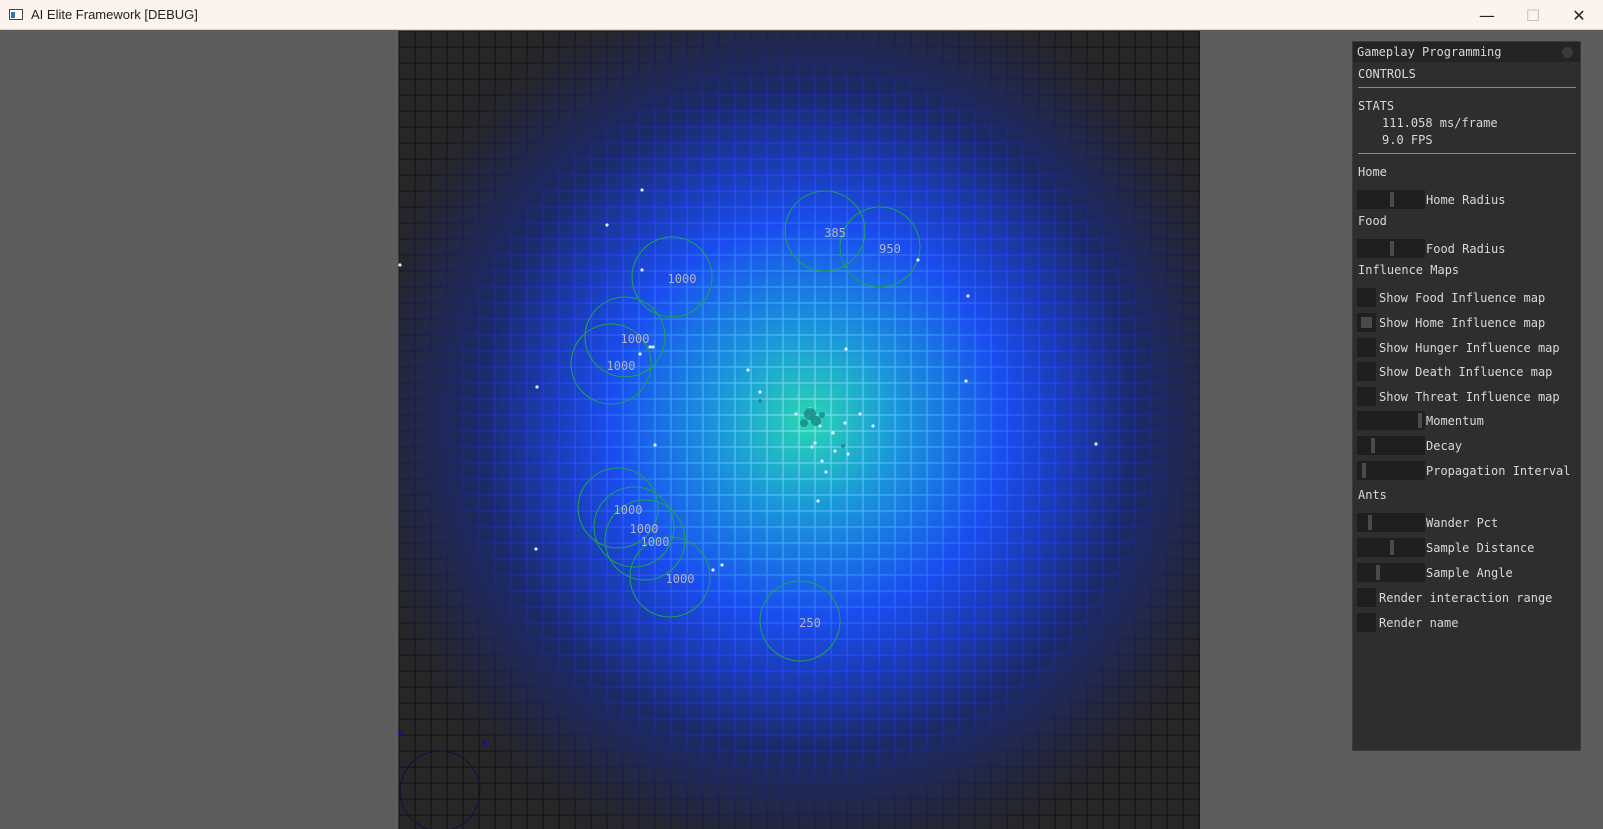 This screenshot has width=1603, height=829. I want to click on panel-title: Gameplay Programming, so click(1429, 52).